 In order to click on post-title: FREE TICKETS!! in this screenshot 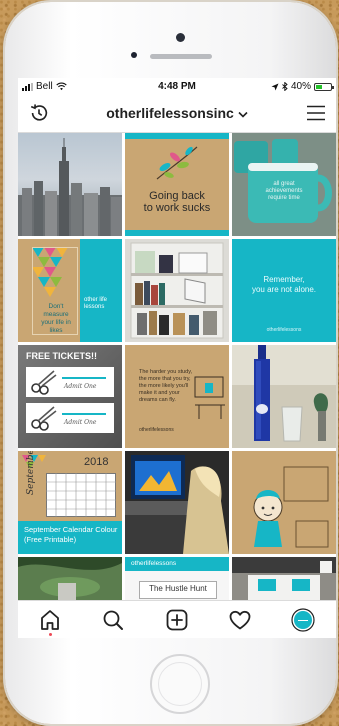, I will do `click(61, 356)`.